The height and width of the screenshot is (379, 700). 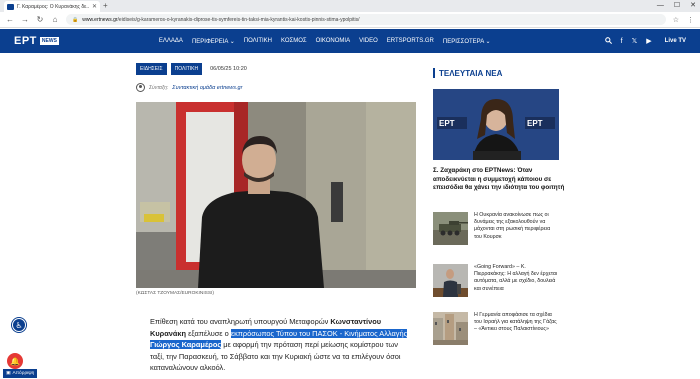 I want to click on window-controls: — ☐ ✕, so click(x=676, y=6).